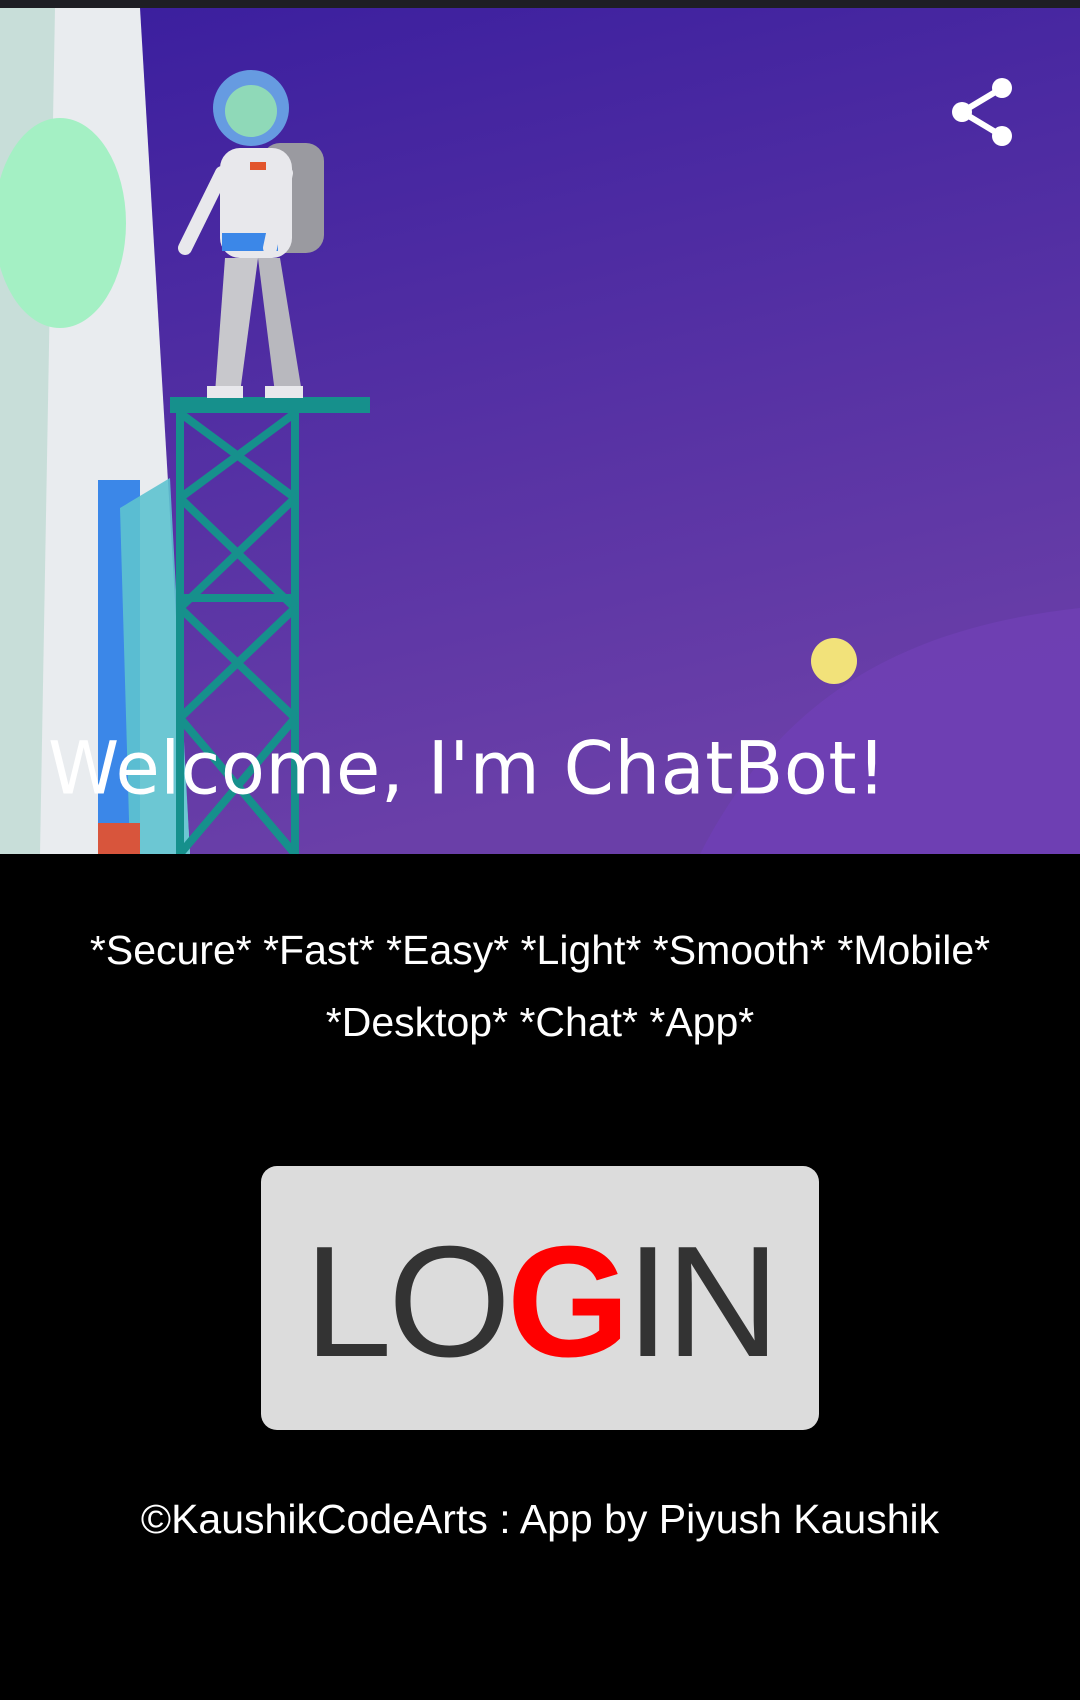 This screenshot has width=1080, height=1700. Describe the element at coordinates (568, 1302) in the screenshot. I see `login-label-accent: G` at that location.